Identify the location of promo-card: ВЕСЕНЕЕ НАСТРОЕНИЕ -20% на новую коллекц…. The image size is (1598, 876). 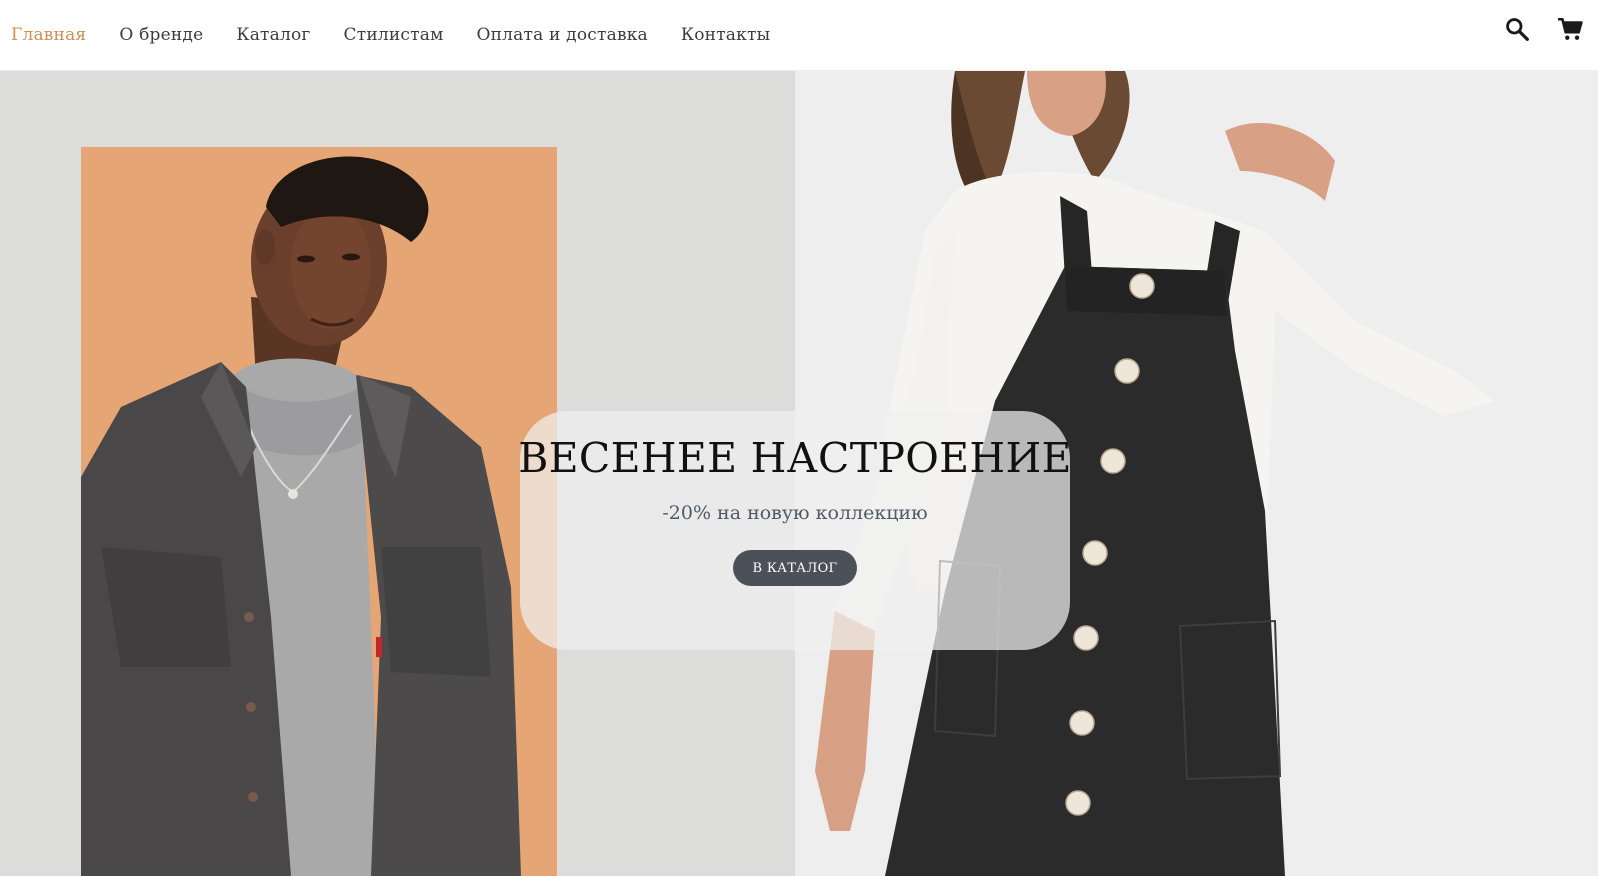
(795, 530).